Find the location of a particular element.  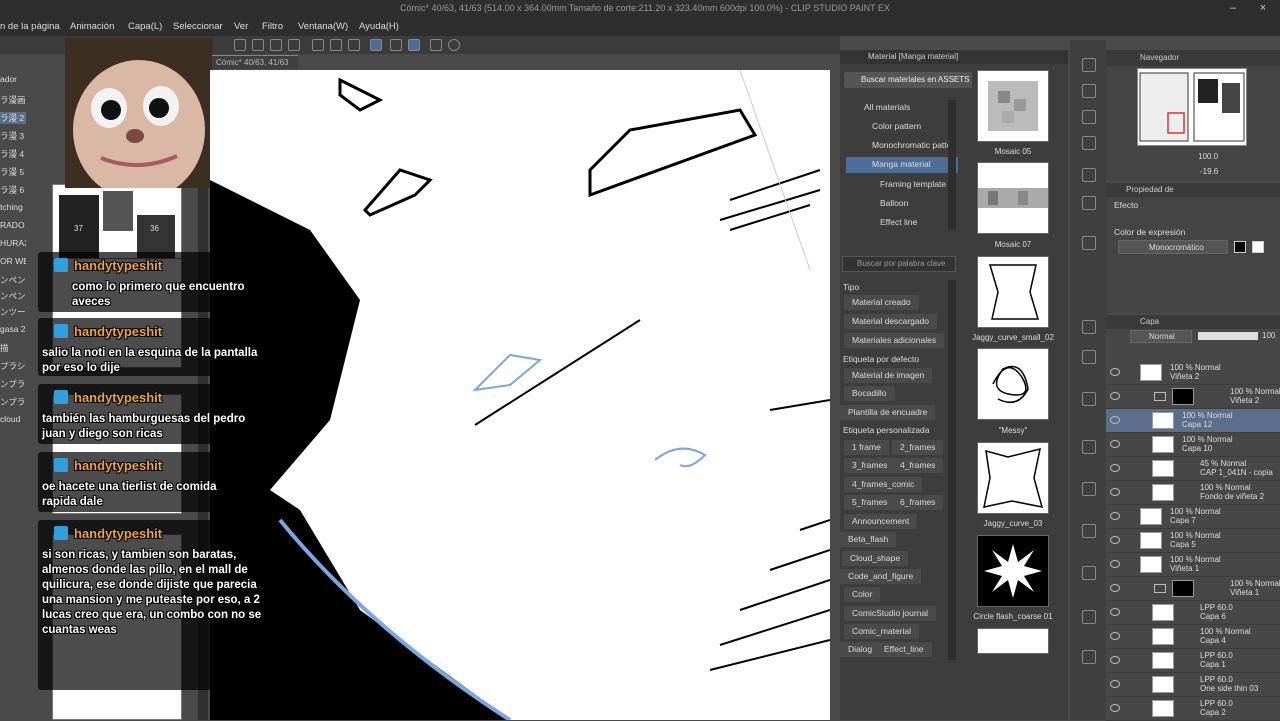

tag-item: Color is located at coordinates (862, 594).